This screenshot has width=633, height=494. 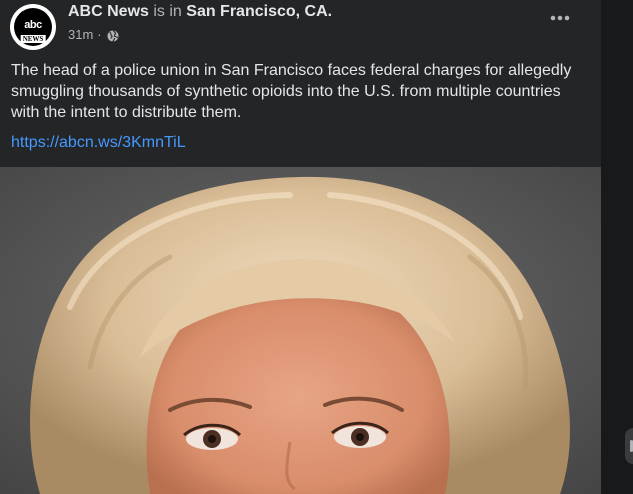 I want to click on more-options-button, so click(x=560, y=18).